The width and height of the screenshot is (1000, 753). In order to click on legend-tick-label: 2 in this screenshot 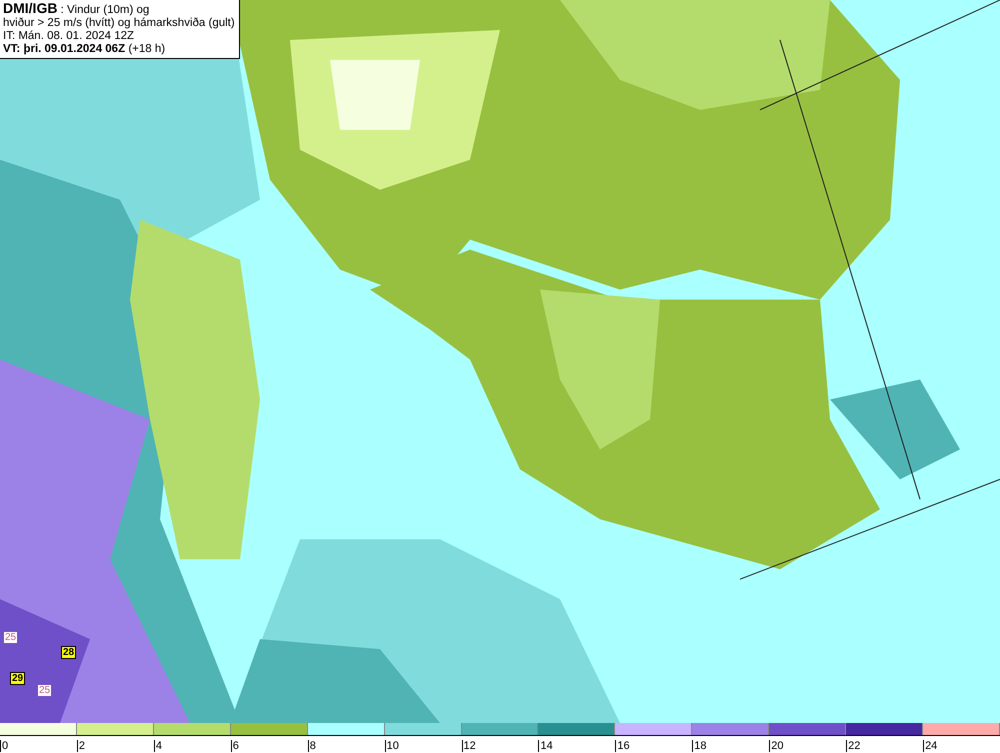, I will do `click(81, 746)`.